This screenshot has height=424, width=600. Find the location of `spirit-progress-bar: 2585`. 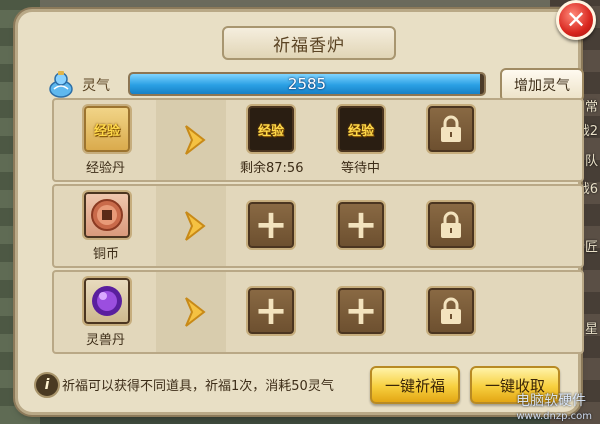

spirit-progress-bar: 2585 is located at coordinates (307, 84).